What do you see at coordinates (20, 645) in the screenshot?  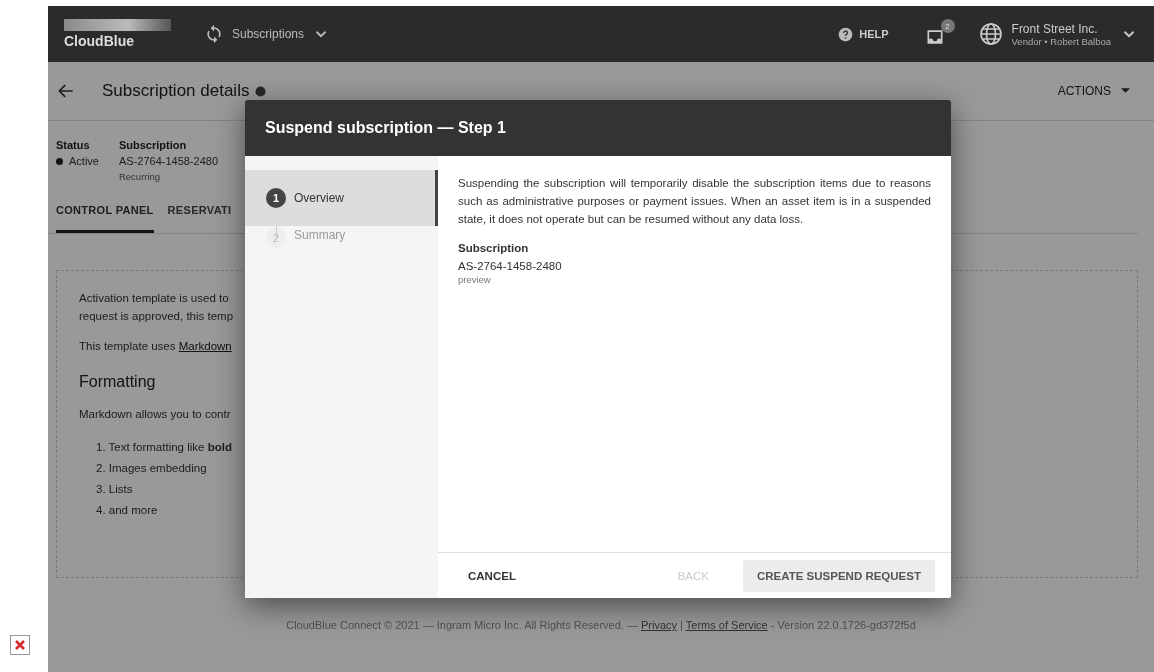 I see `broken-image-icon` at bounding box center [20, 645].